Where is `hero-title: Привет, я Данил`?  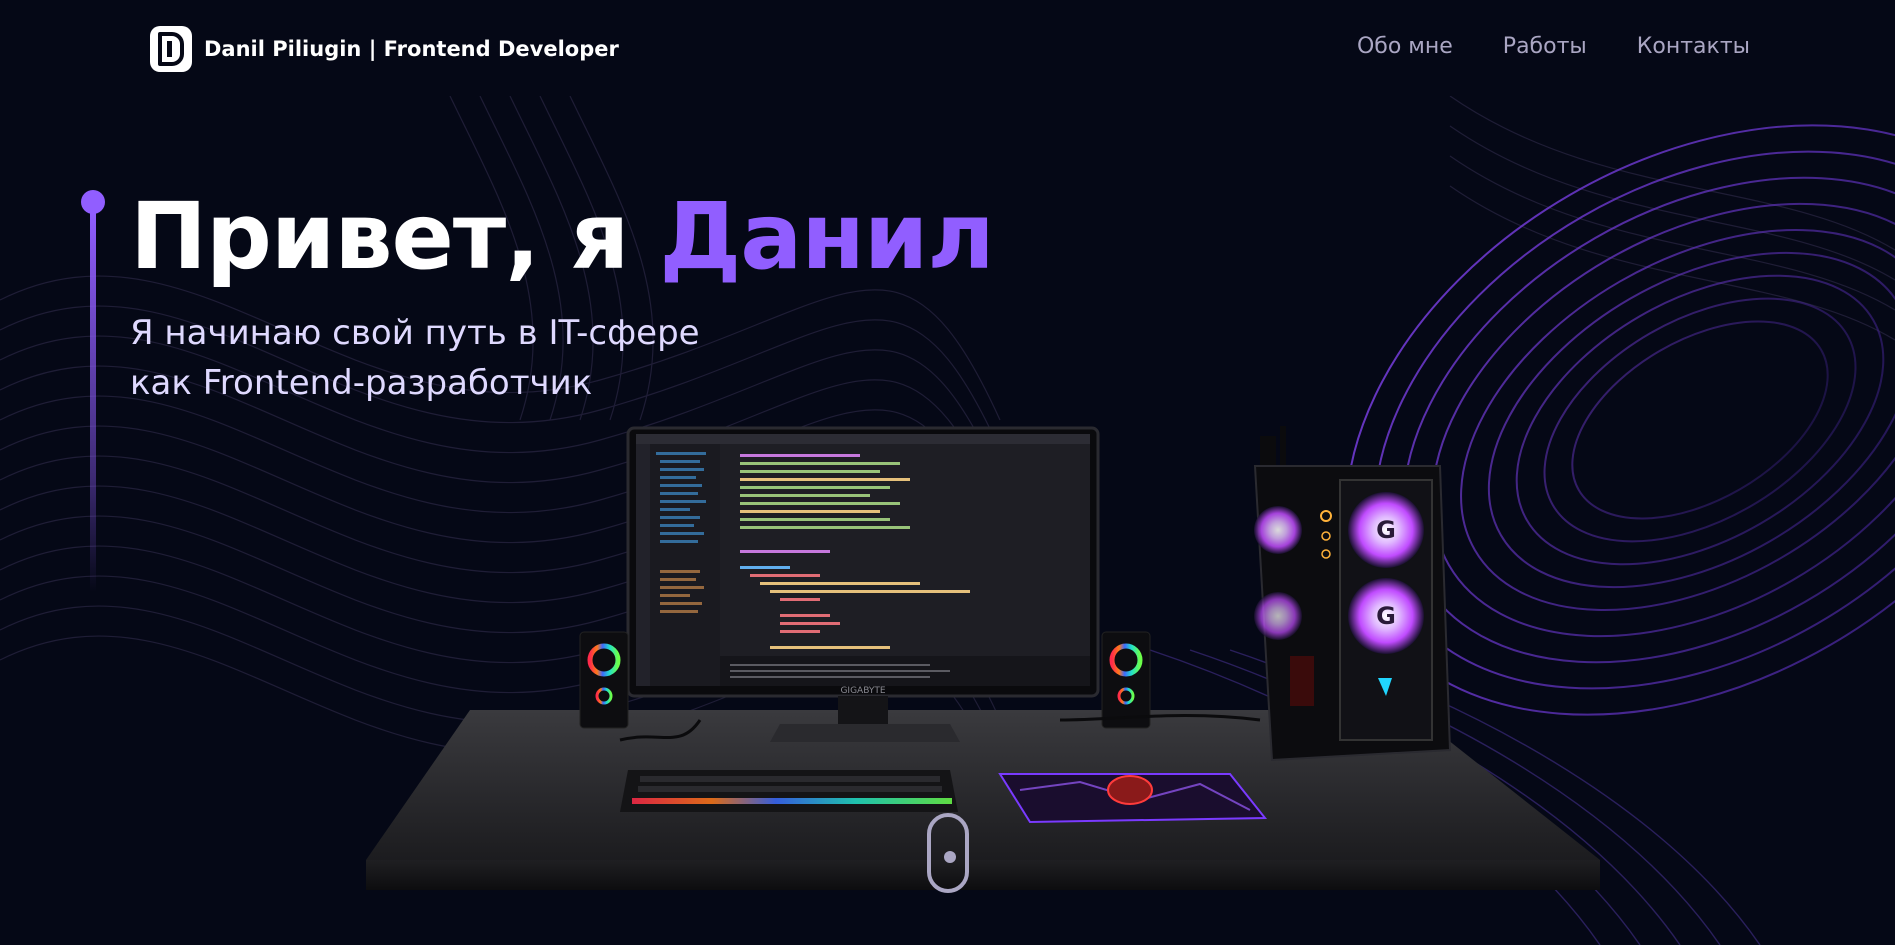 hero-title: Привет, я Данил is located at coordinates (562, 237).